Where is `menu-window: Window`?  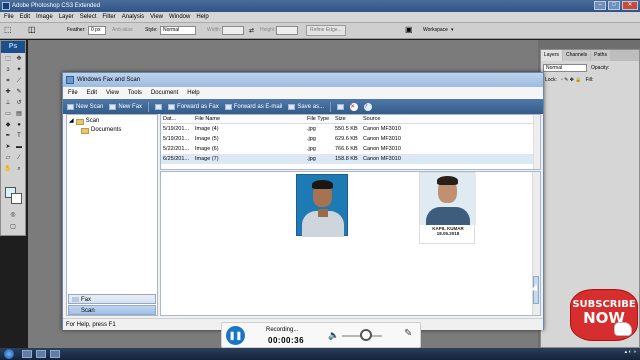 menu-window: Window is located at coordinates (179, 17).